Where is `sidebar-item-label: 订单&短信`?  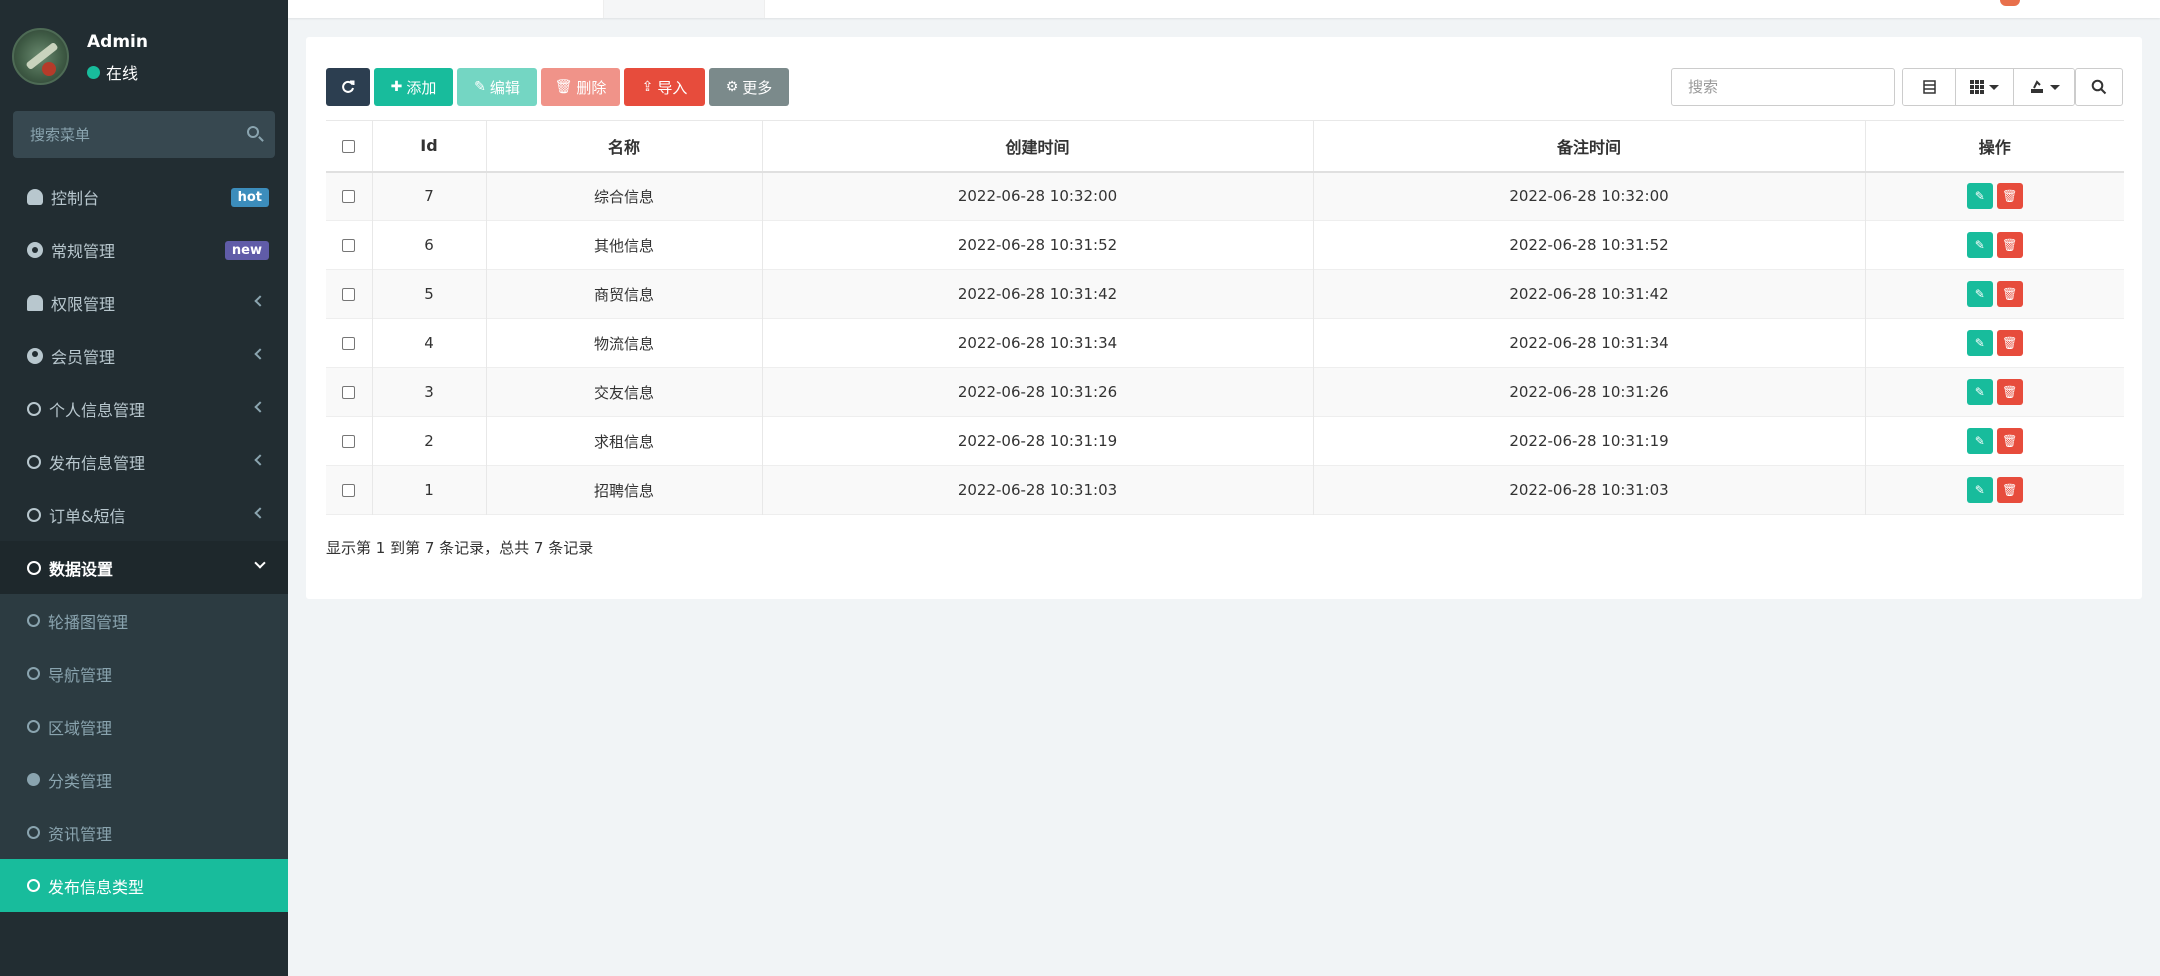
sidebar-item-label: 订单&短信 is located at coordinates (87, 516).